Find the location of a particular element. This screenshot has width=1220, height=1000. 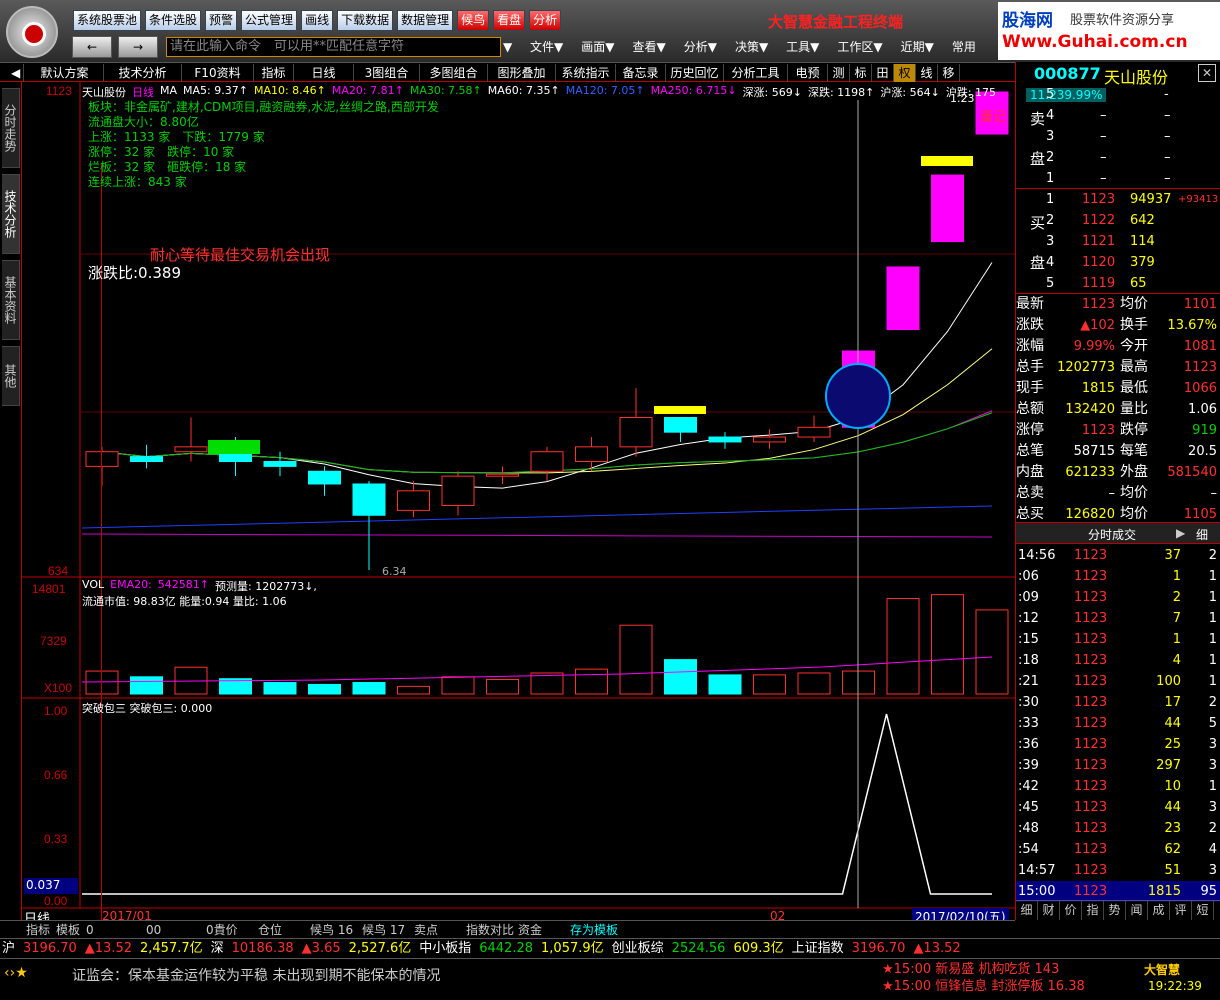

toolbar-left-arrow-icon: ◀ is located at coordinates (16, 73).